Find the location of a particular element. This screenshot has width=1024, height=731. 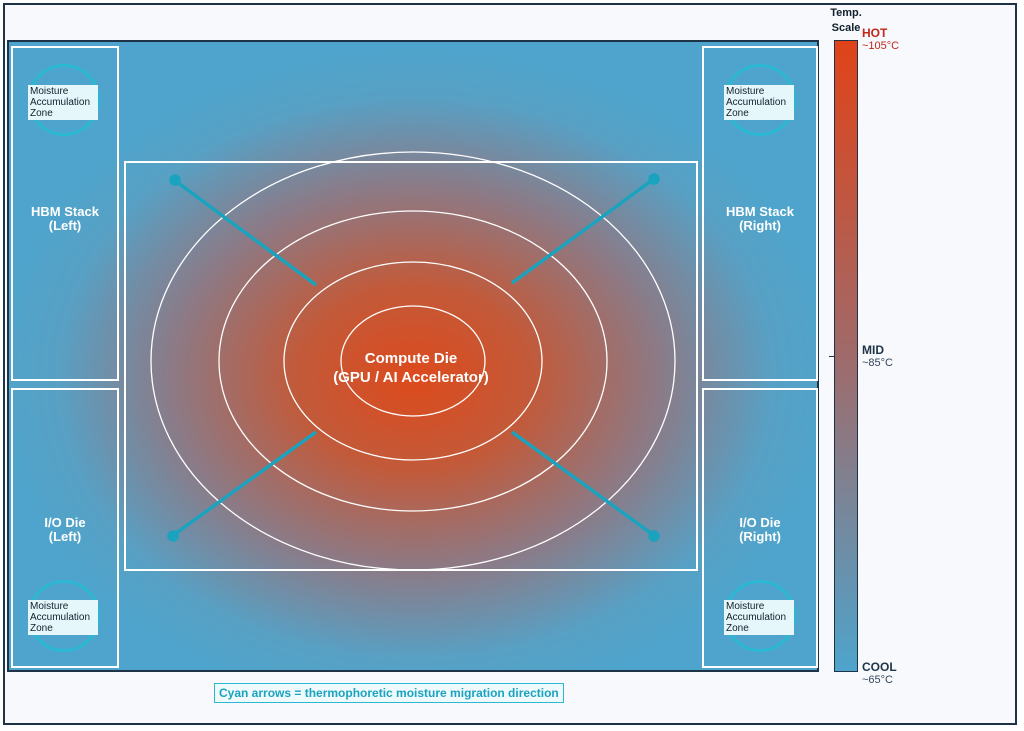

migration-arrow-bottom-right is located at coordinates (582, 483).